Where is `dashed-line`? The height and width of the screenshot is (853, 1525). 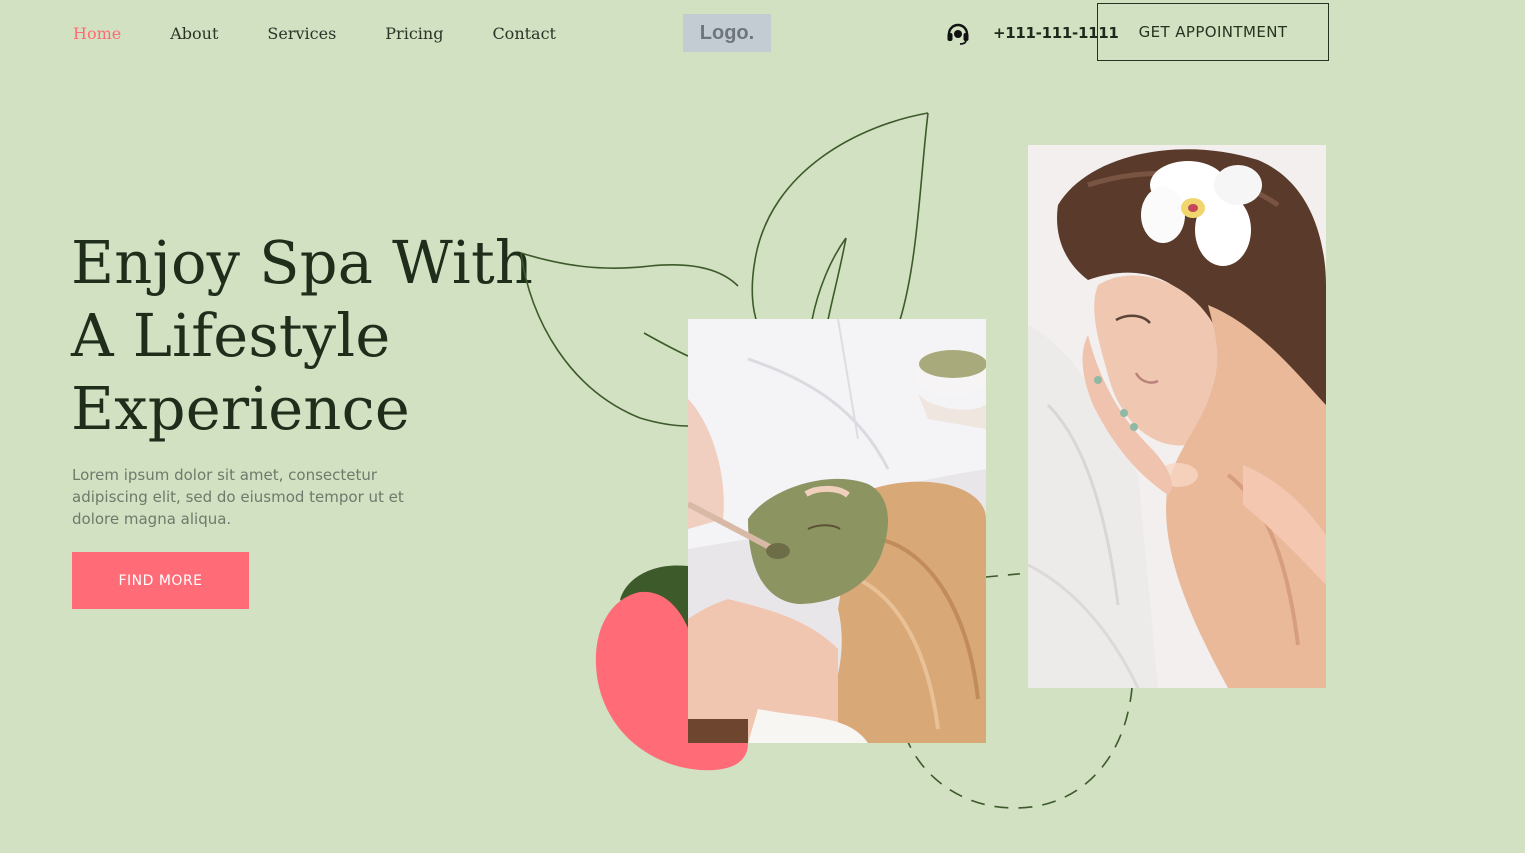
dashed-line is located at coordinates (1007, 575).